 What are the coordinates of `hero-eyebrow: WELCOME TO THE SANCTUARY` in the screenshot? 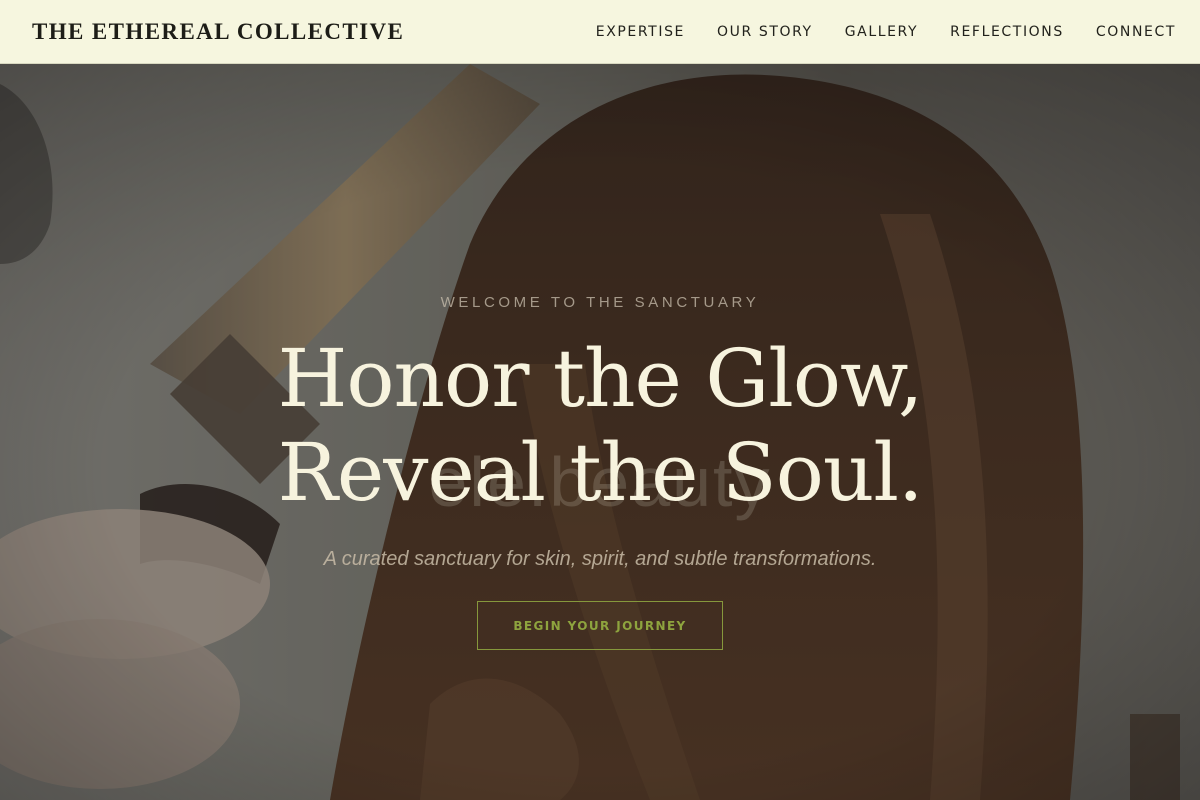 It's located at (600, 302).